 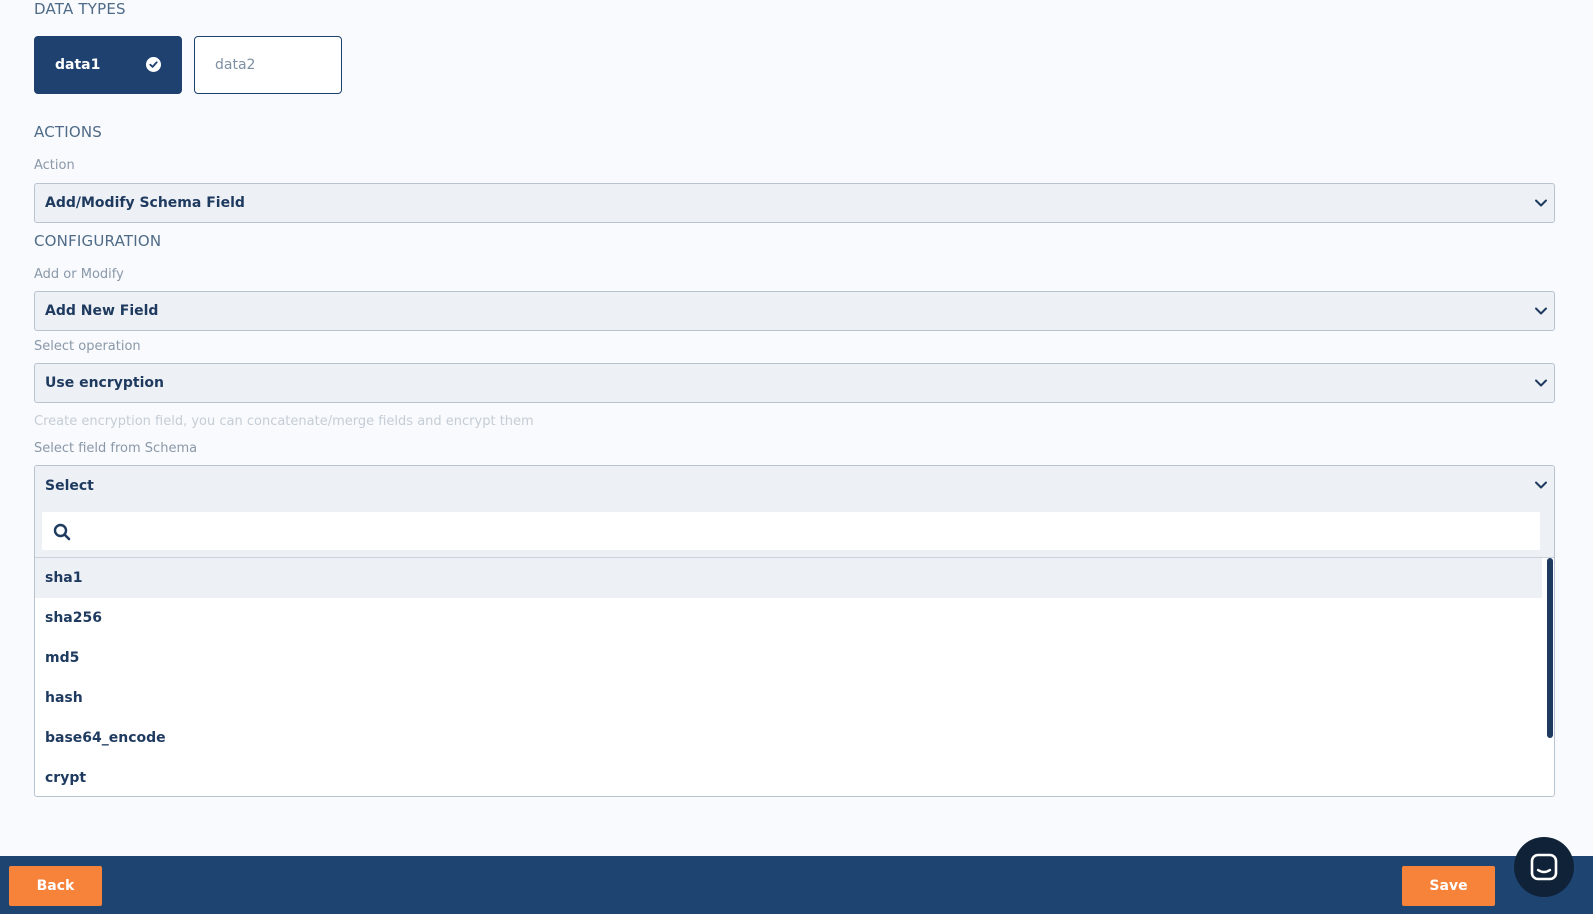 I want to click on option-base64-encode: base64_encode, so click(x=788, y=738).